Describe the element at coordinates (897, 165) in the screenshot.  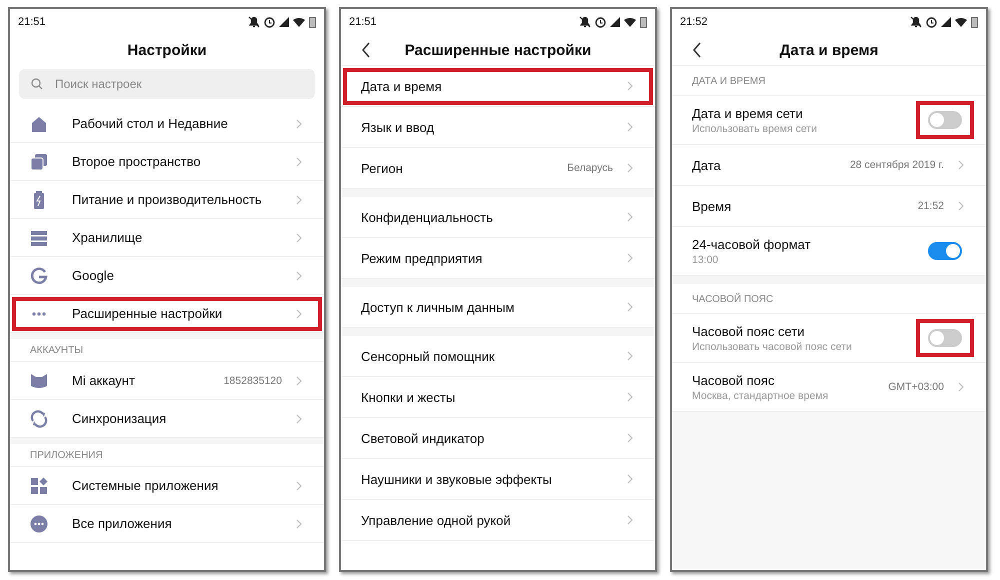
I see `item-value: 28 сентября 2019 г.` at that location.